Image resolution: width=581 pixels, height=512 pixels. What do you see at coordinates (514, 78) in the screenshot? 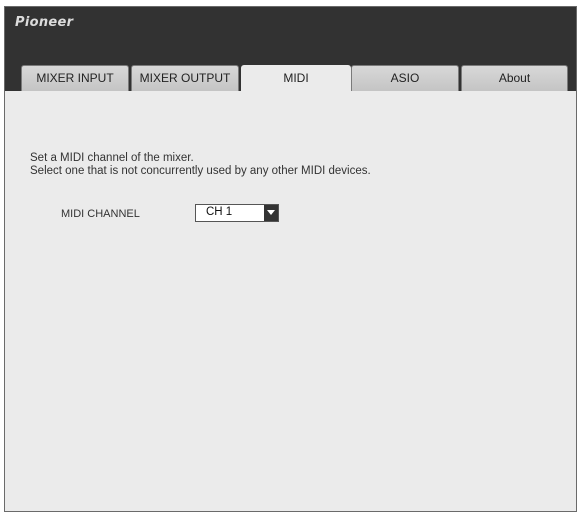
I see `tab-about: About` at bounding box center [514, 78].